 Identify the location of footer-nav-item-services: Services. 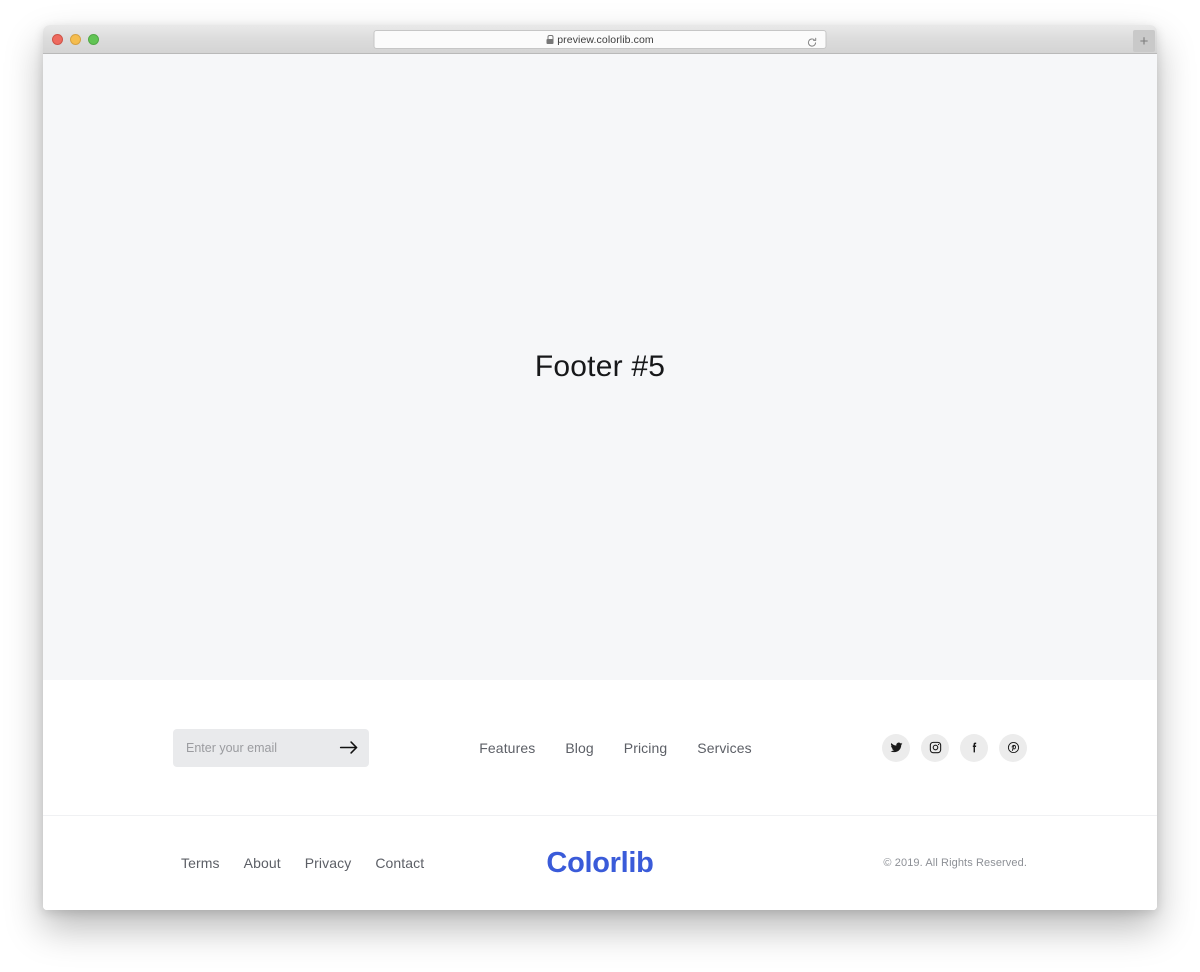
(724, 748).